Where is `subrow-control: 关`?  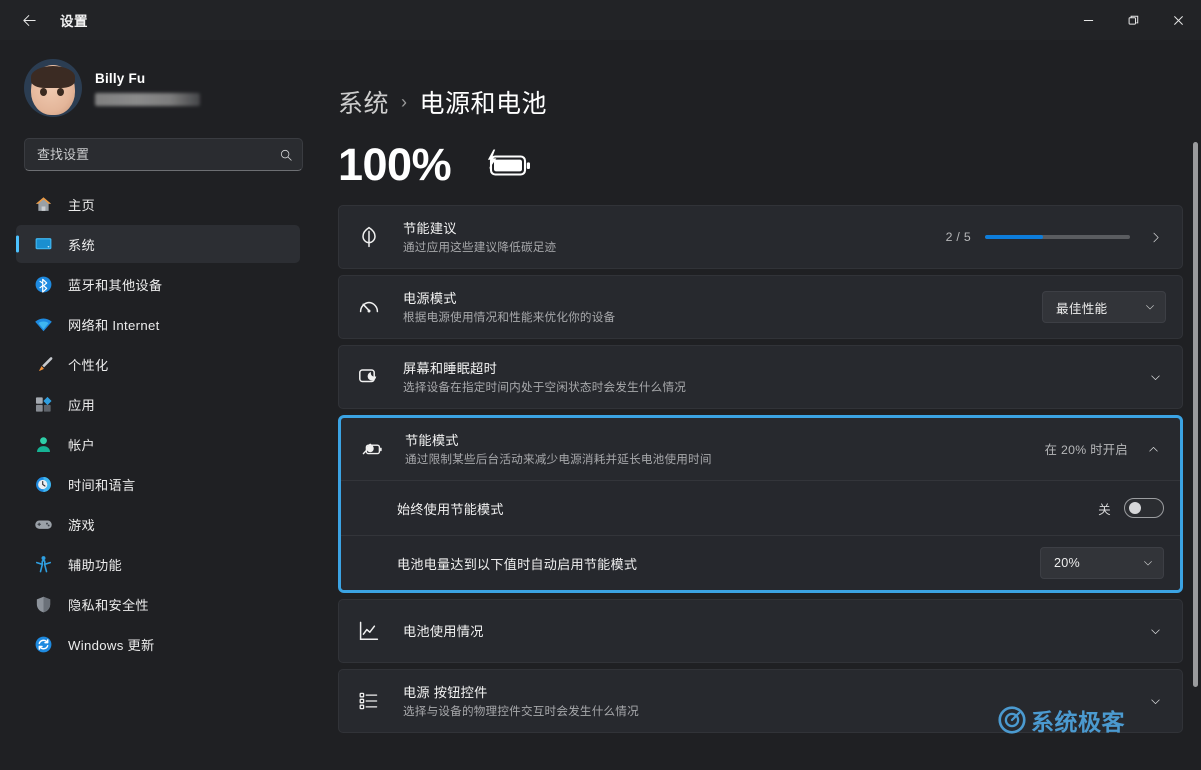 subrow-control: 关 is located at coordinates (1131, 508).